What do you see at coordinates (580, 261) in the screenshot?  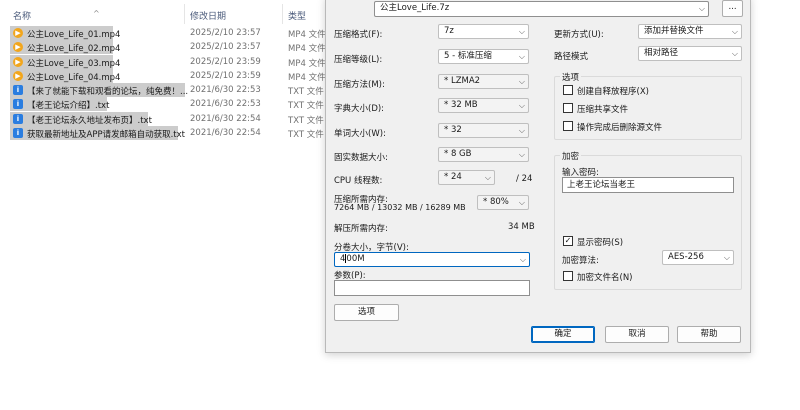 I see `encryption-method-label: 加密算法:` at bounding box center [580, 261].